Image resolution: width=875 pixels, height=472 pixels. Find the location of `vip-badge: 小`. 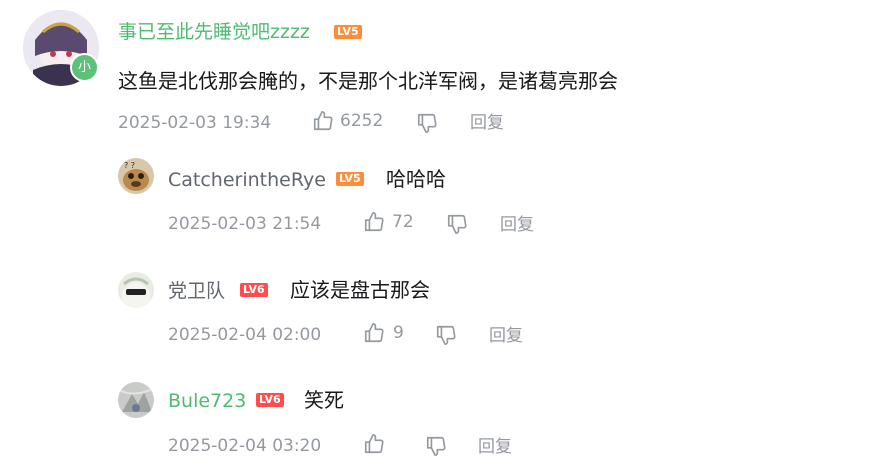

vip-badge: 小 is located at coordinates (84, 67).